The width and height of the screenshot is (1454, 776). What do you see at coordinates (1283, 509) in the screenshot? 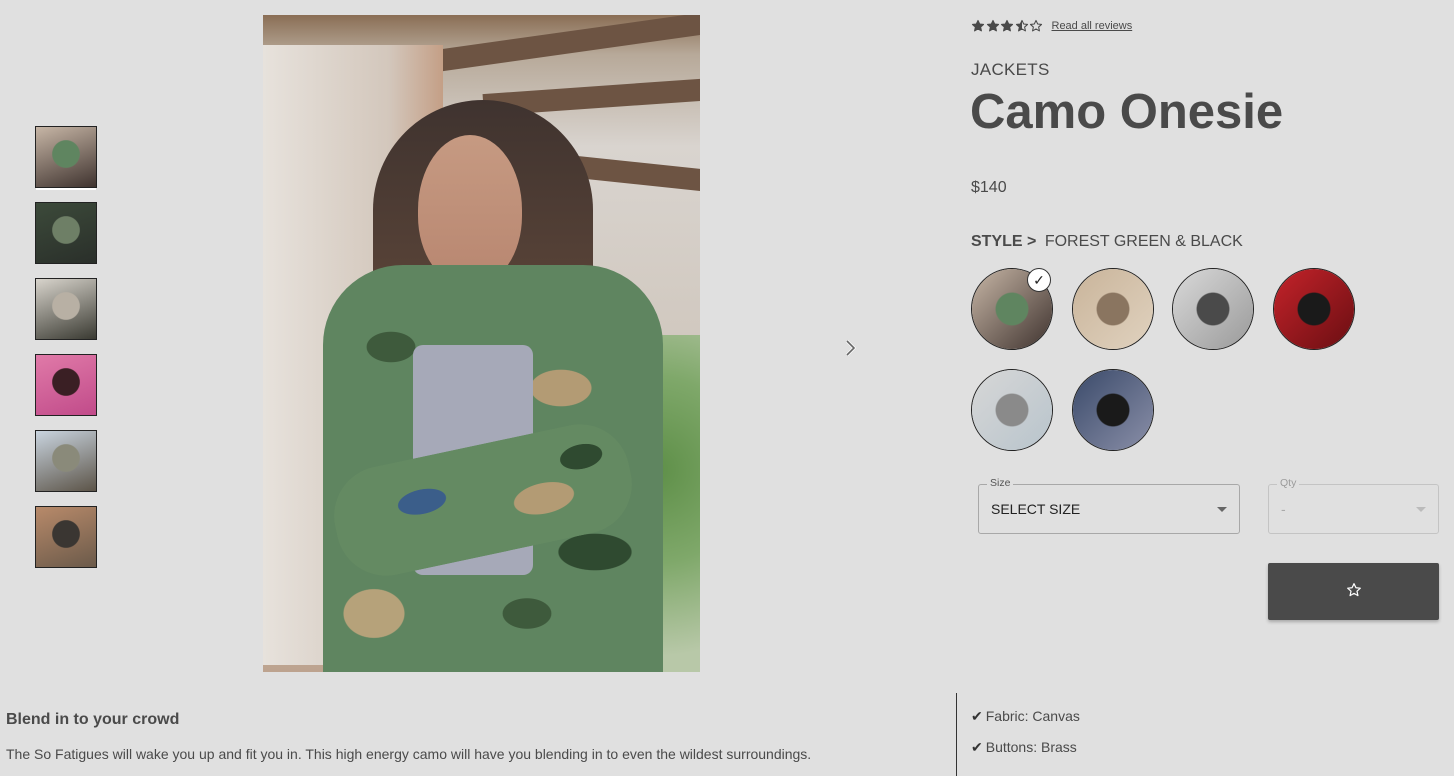
I see `qty-value: -` at bounding box center [1283, 509].